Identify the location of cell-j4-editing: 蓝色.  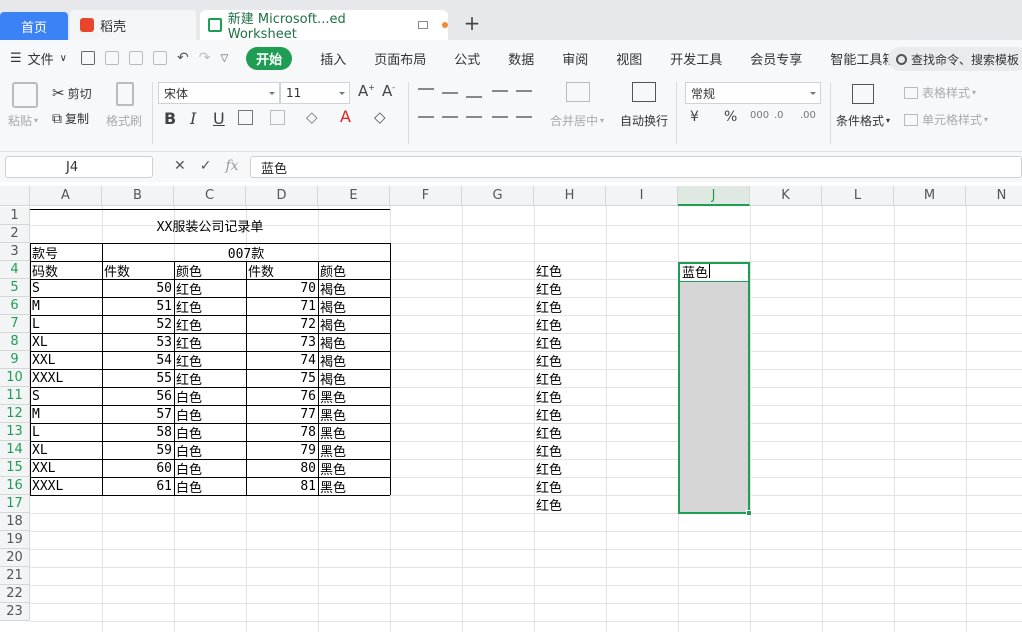
(714, 271).